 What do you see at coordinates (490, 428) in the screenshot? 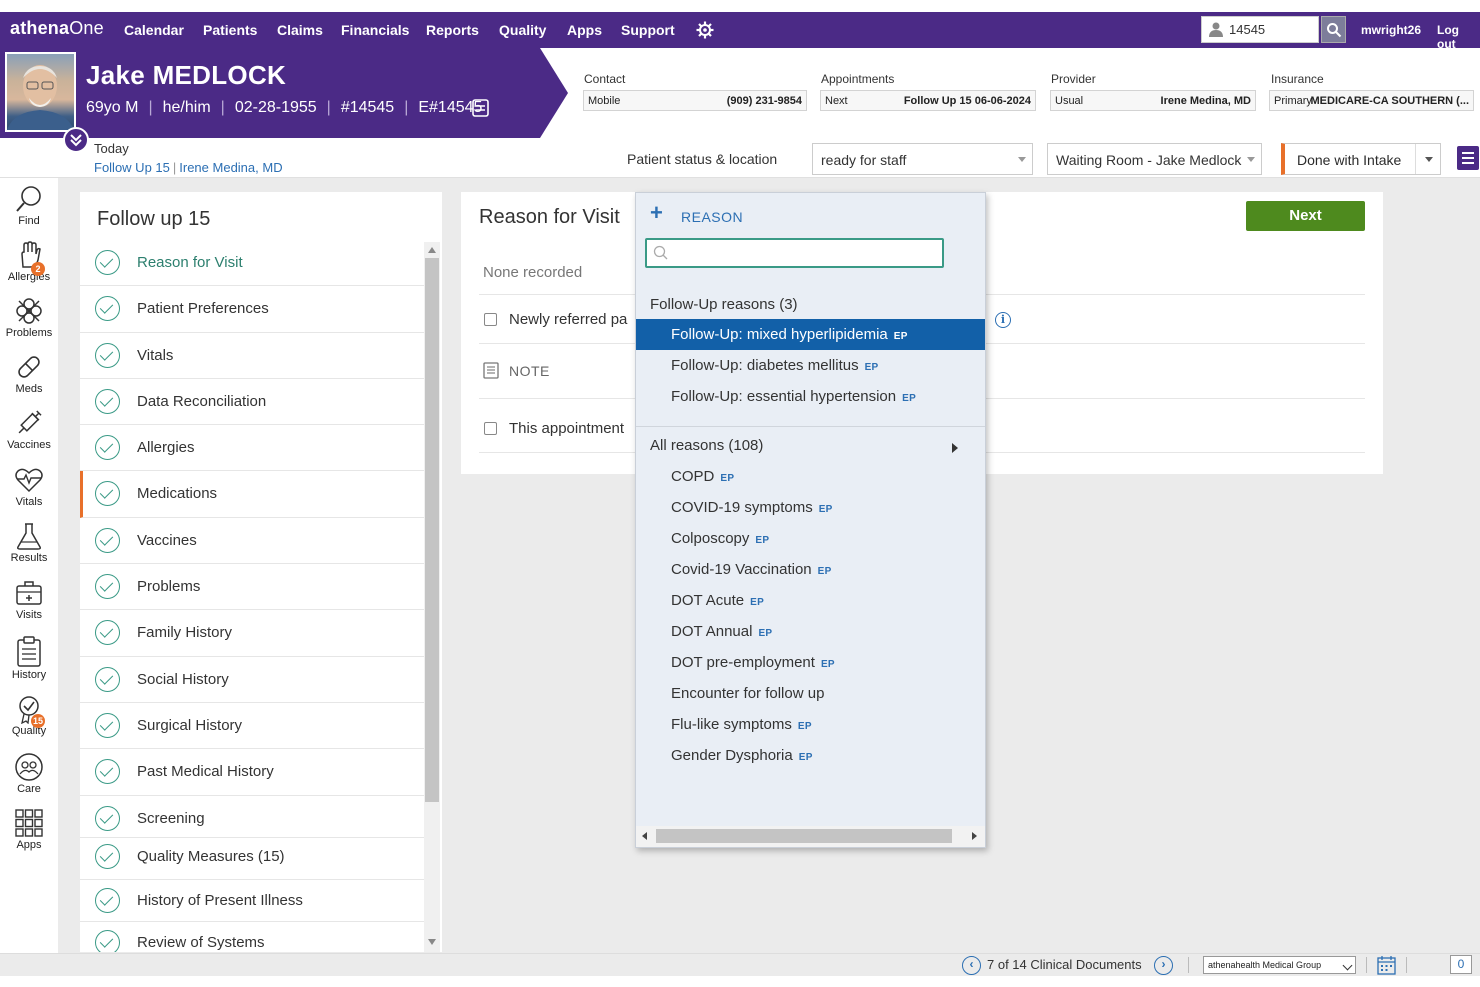
I see `appointment-checkbox` at bounding box center [490, 428].